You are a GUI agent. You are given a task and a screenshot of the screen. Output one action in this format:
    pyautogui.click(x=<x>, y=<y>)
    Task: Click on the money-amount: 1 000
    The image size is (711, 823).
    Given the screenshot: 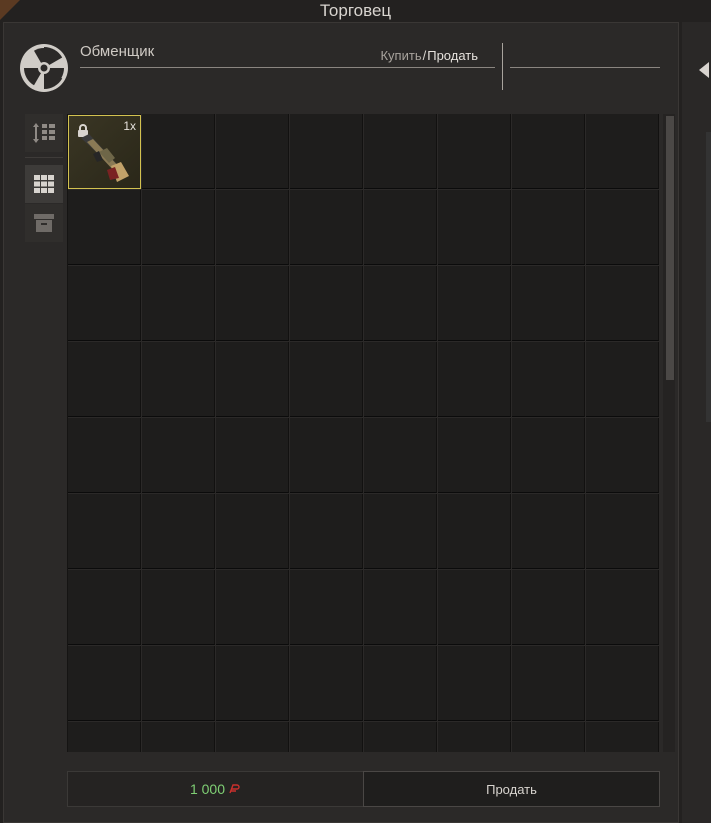 What is the action you would take?
    pyautogui.click(x=207, y=789)
    